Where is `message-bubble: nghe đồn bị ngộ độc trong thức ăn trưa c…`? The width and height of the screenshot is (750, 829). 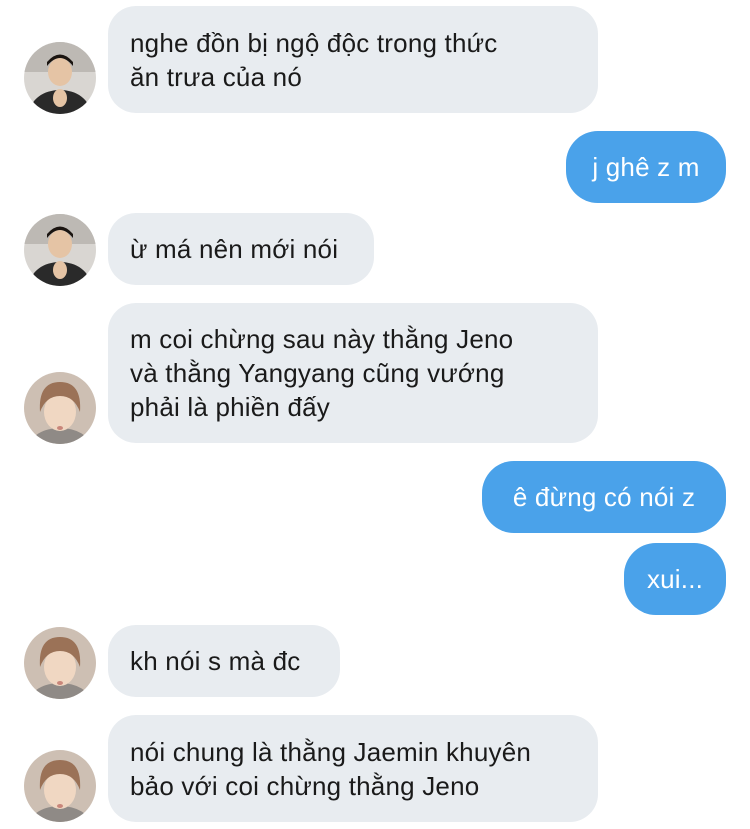
message-bubble: nghe đồn bị ngộ độc trong thức ăn trưa c… is located at coordinates (353, 59).